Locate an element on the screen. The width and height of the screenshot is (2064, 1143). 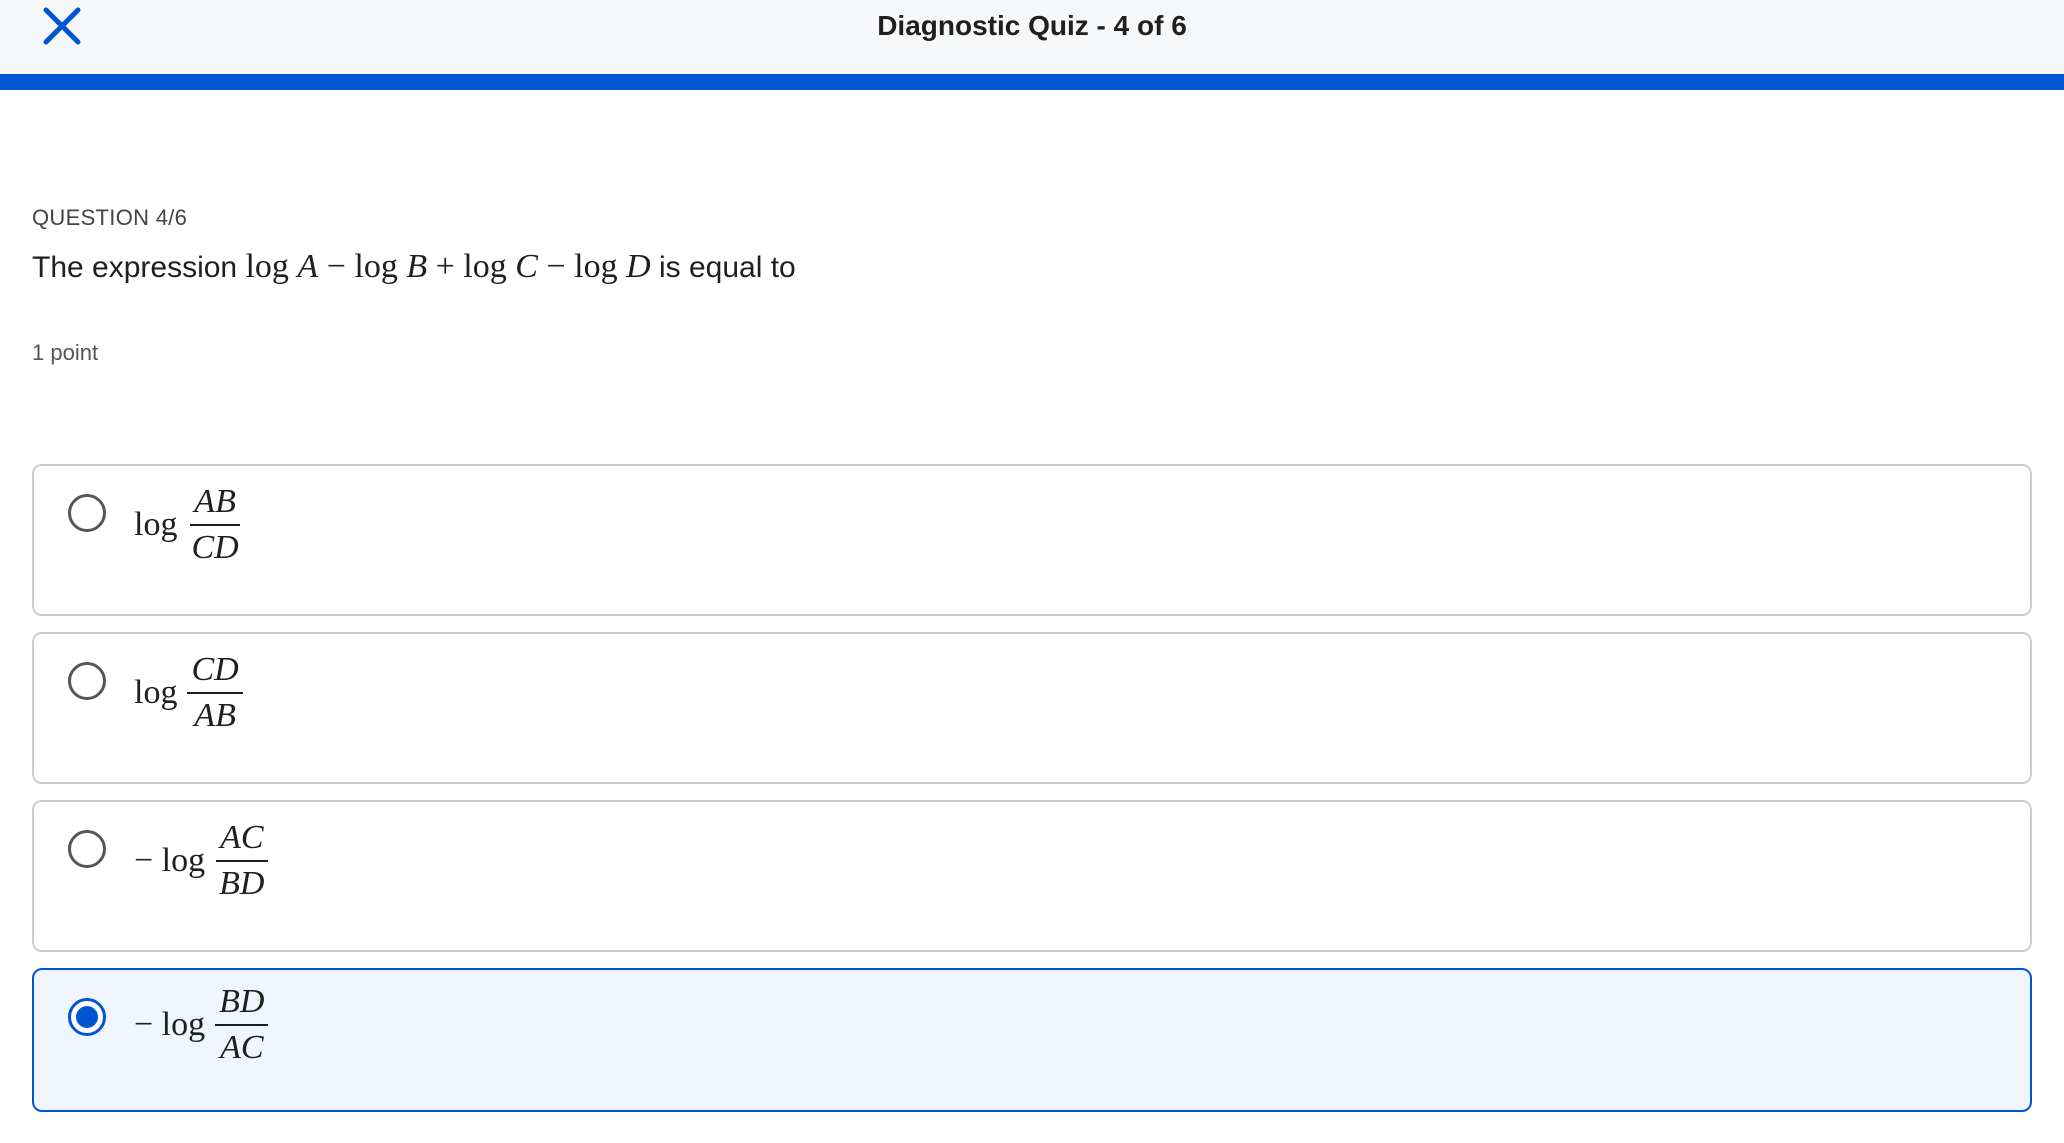
option-3-fraction: AC BD is located at coordinates (241, 861).